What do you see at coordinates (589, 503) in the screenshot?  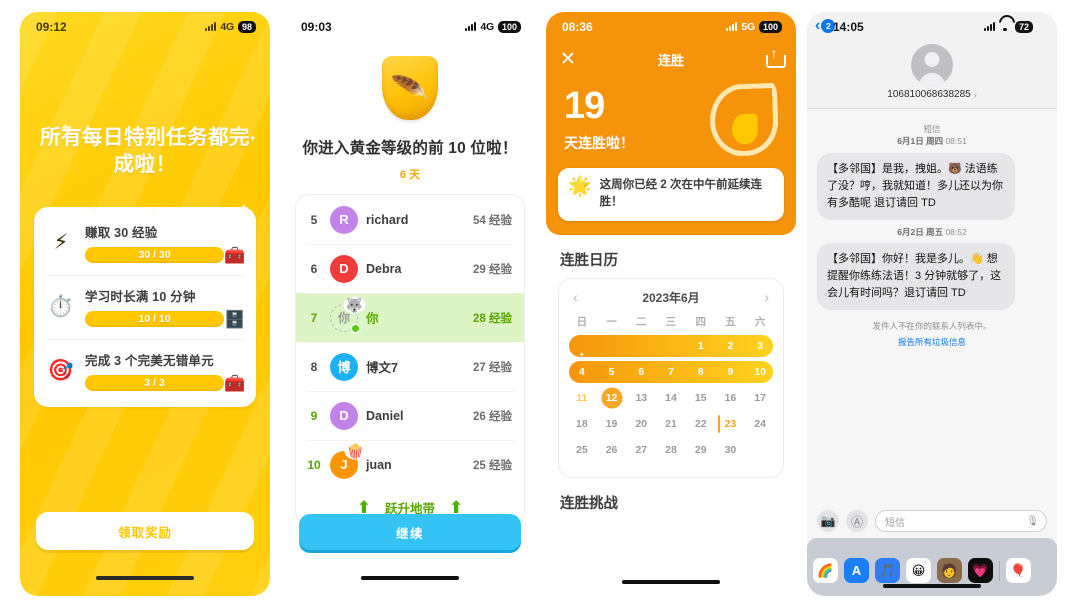 I see `streak-challenge-title: 连胜挑战` at bounding box center [589, 503].